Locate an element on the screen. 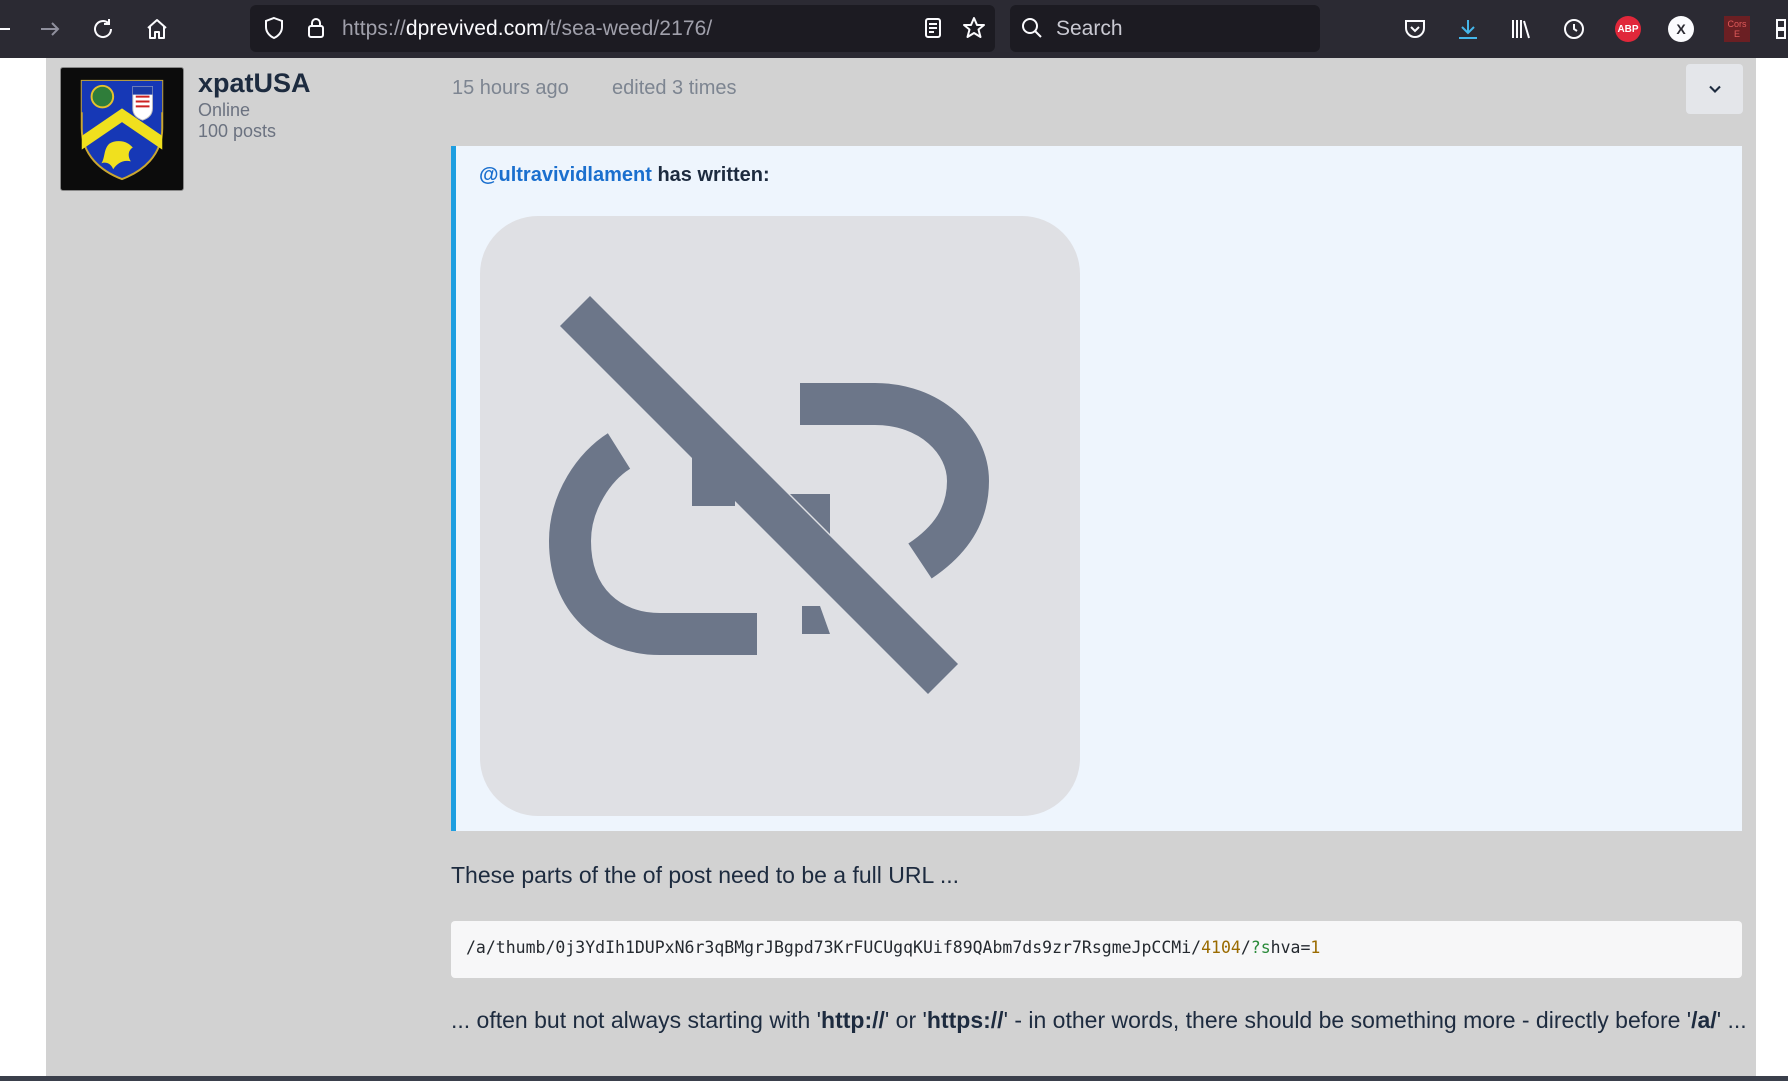 This screenshot has width=1788, height=1081. os-taskbar-edge is located at coordinates (894, 1078).